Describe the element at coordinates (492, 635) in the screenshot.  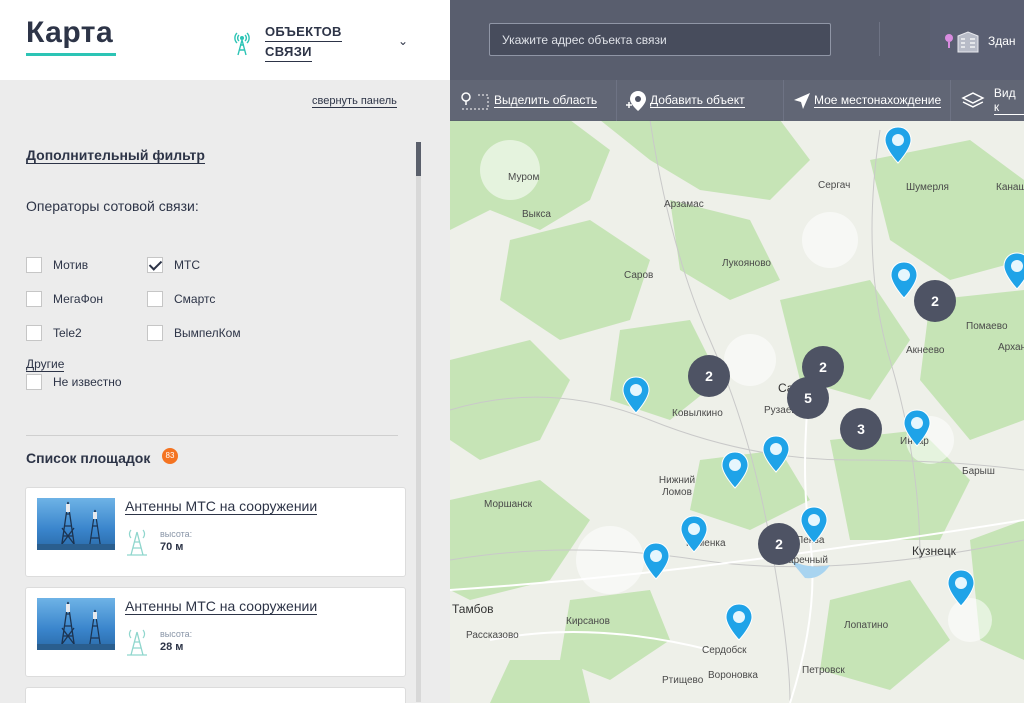
I see `town-label: Рассказово` at that location.